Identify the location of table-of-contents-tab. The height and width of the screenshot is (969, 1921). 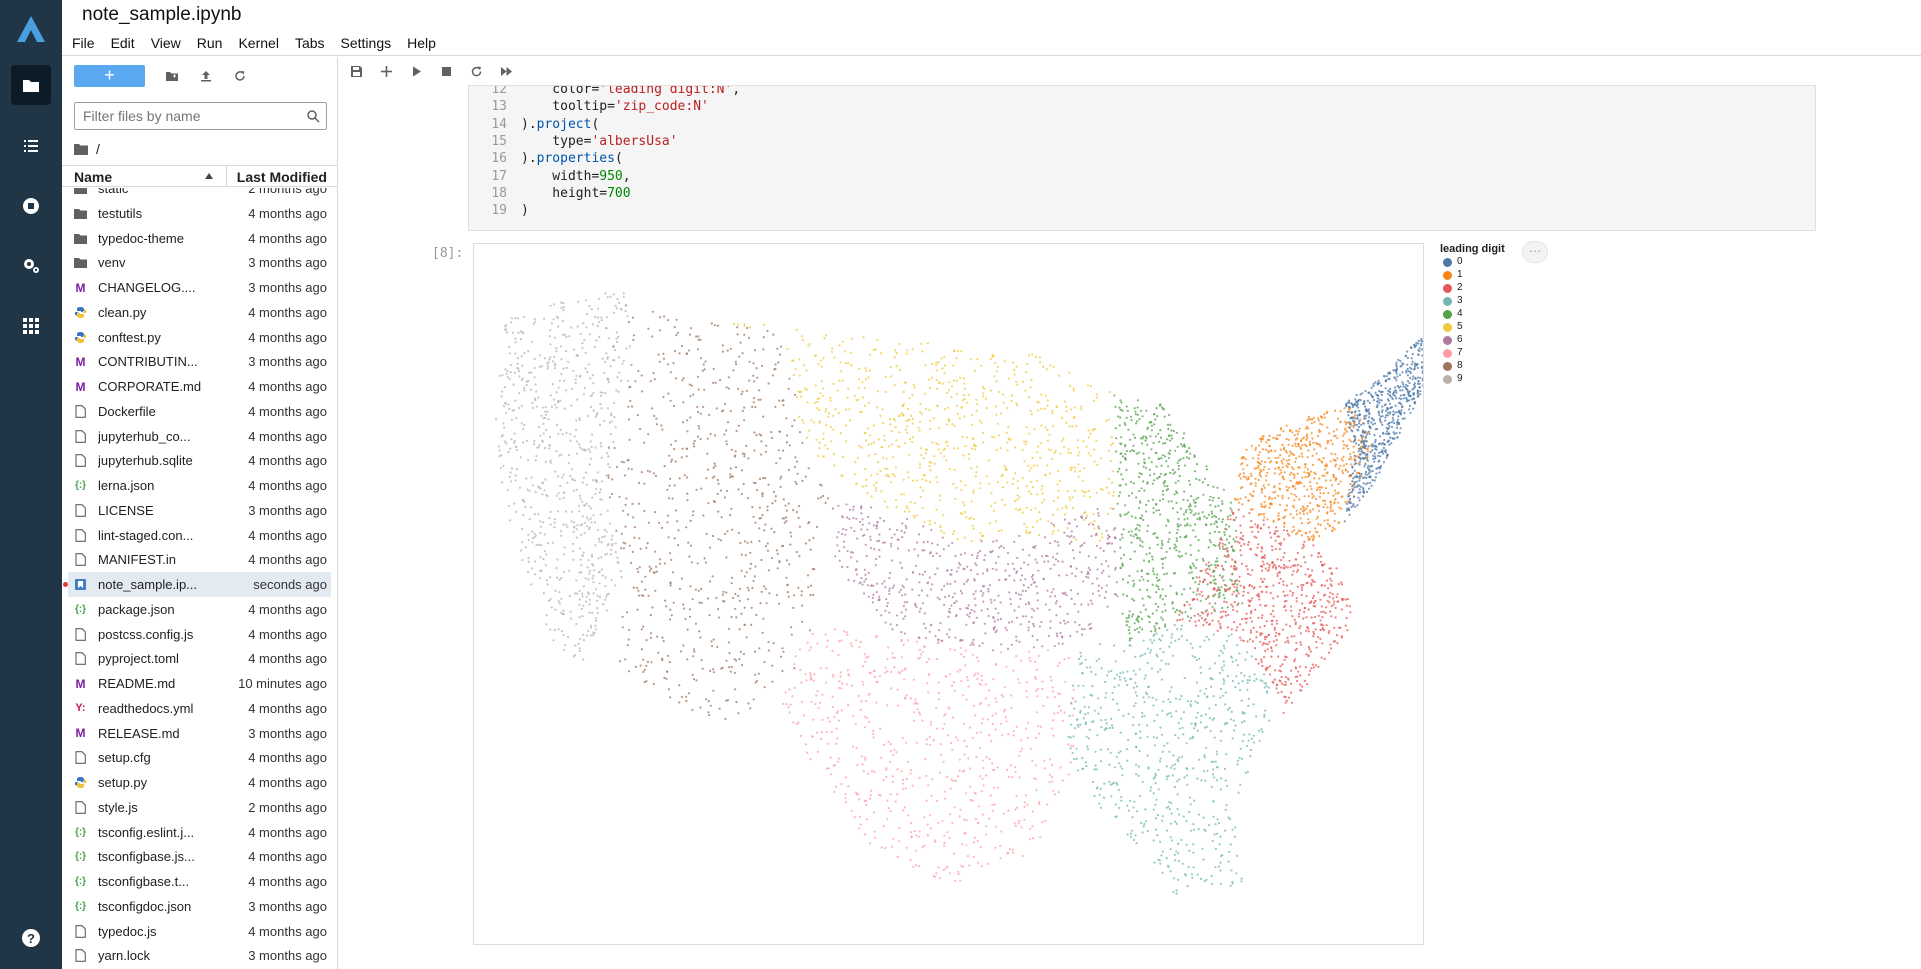
(31, 146).